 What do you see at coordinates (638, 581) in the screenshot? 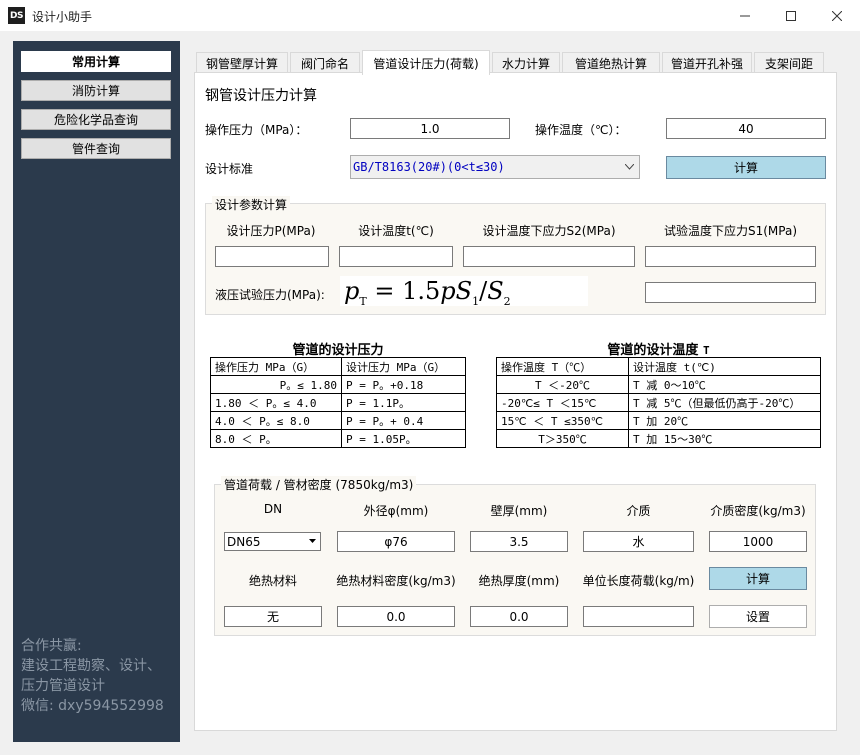
I see `unit-load-header: 单位长度荷载(kg/m)` at bounding box center [638, 581].